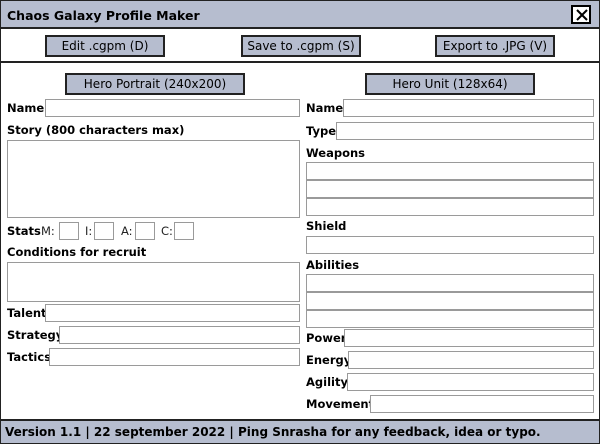 The image size is (600, 444). I want to click on talent-input, so click(172, 313).